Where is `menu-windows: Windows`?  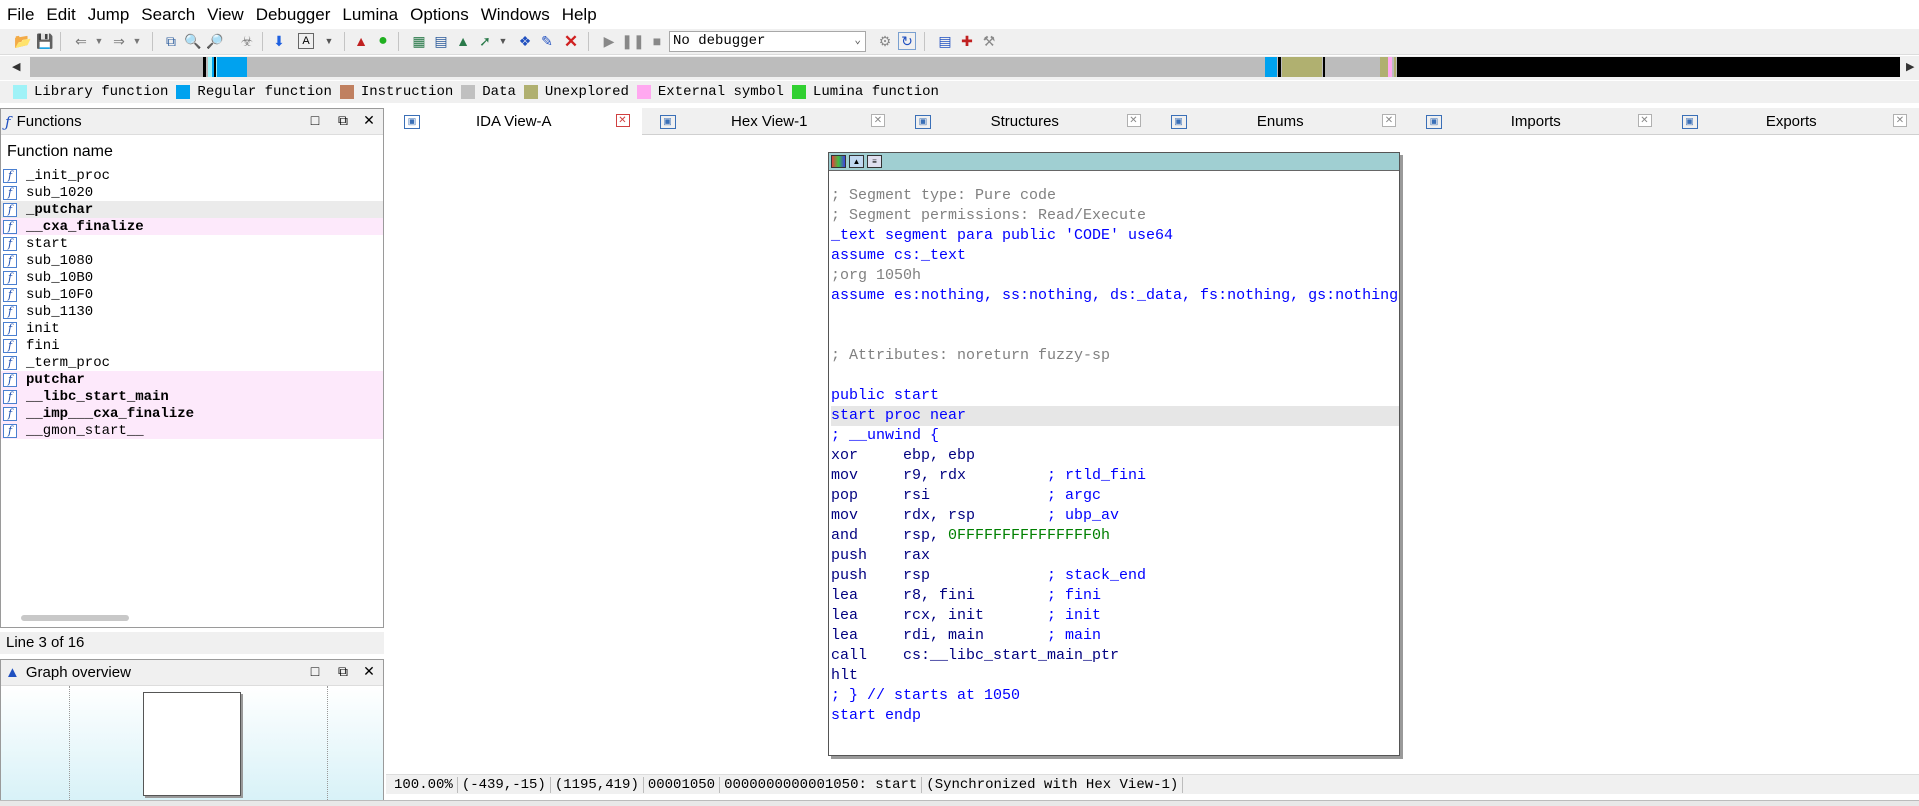
menu-windows: Windows is located at coordinates (518, 15).